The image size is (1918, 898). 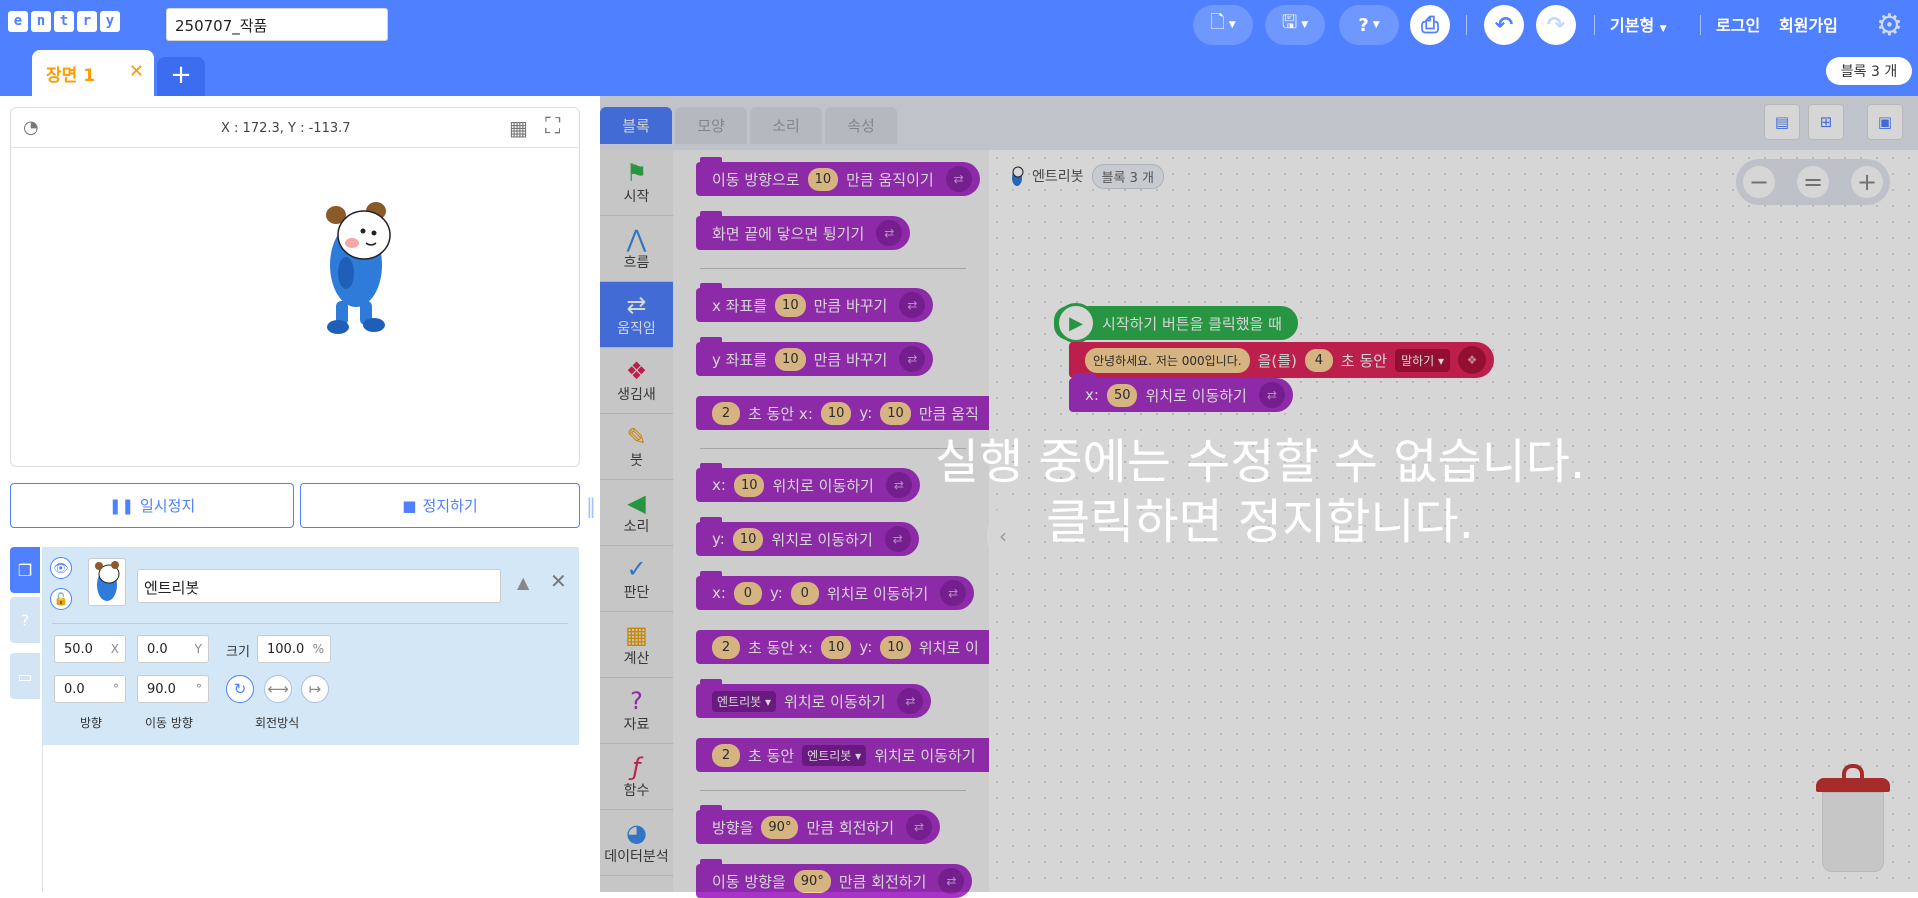 I want to click on rotate-icon: ↻, so click(x=240, y=689).